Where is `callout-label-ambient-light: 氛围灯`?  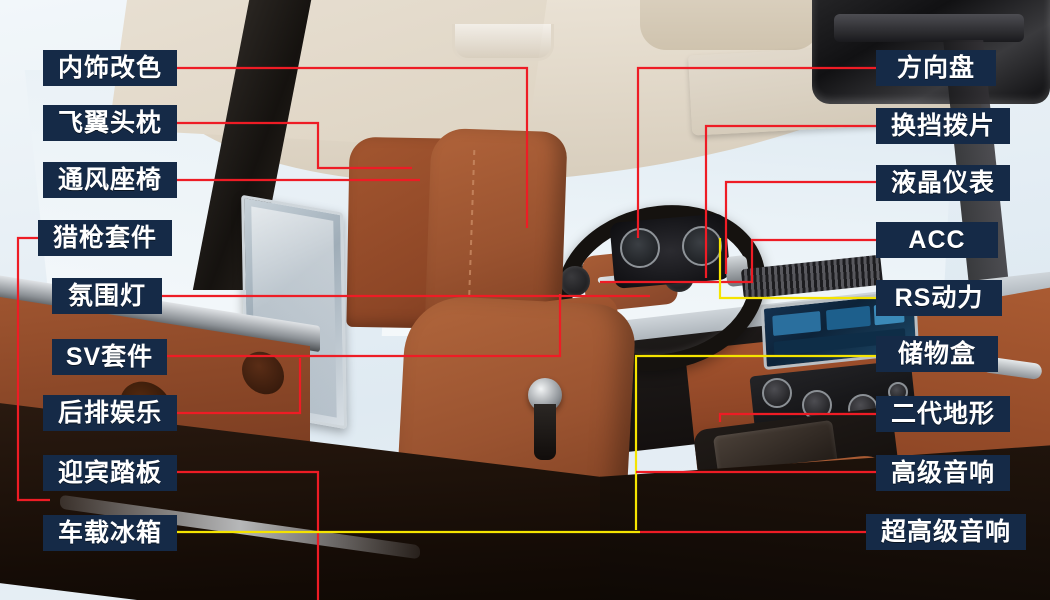
callout-label-ambient-light: 氛围灯 is located at coordinates (107, 296).